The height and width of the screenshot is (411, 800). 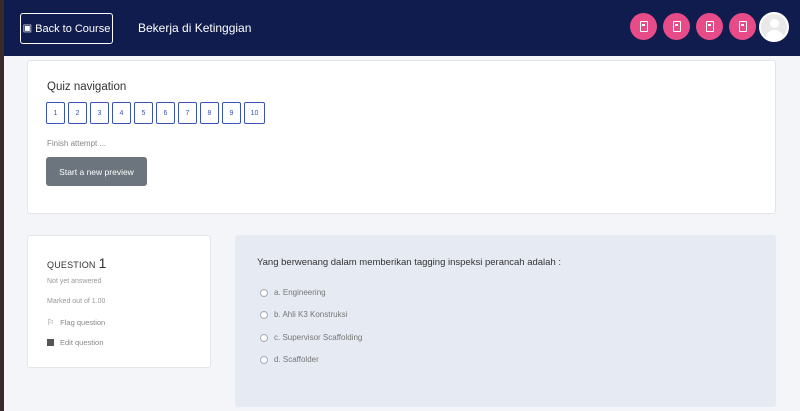 What do you see at coordinates (165, 113) in the screenshot?
I see `question-nav-button: 6` at bounding box center [165, 113].